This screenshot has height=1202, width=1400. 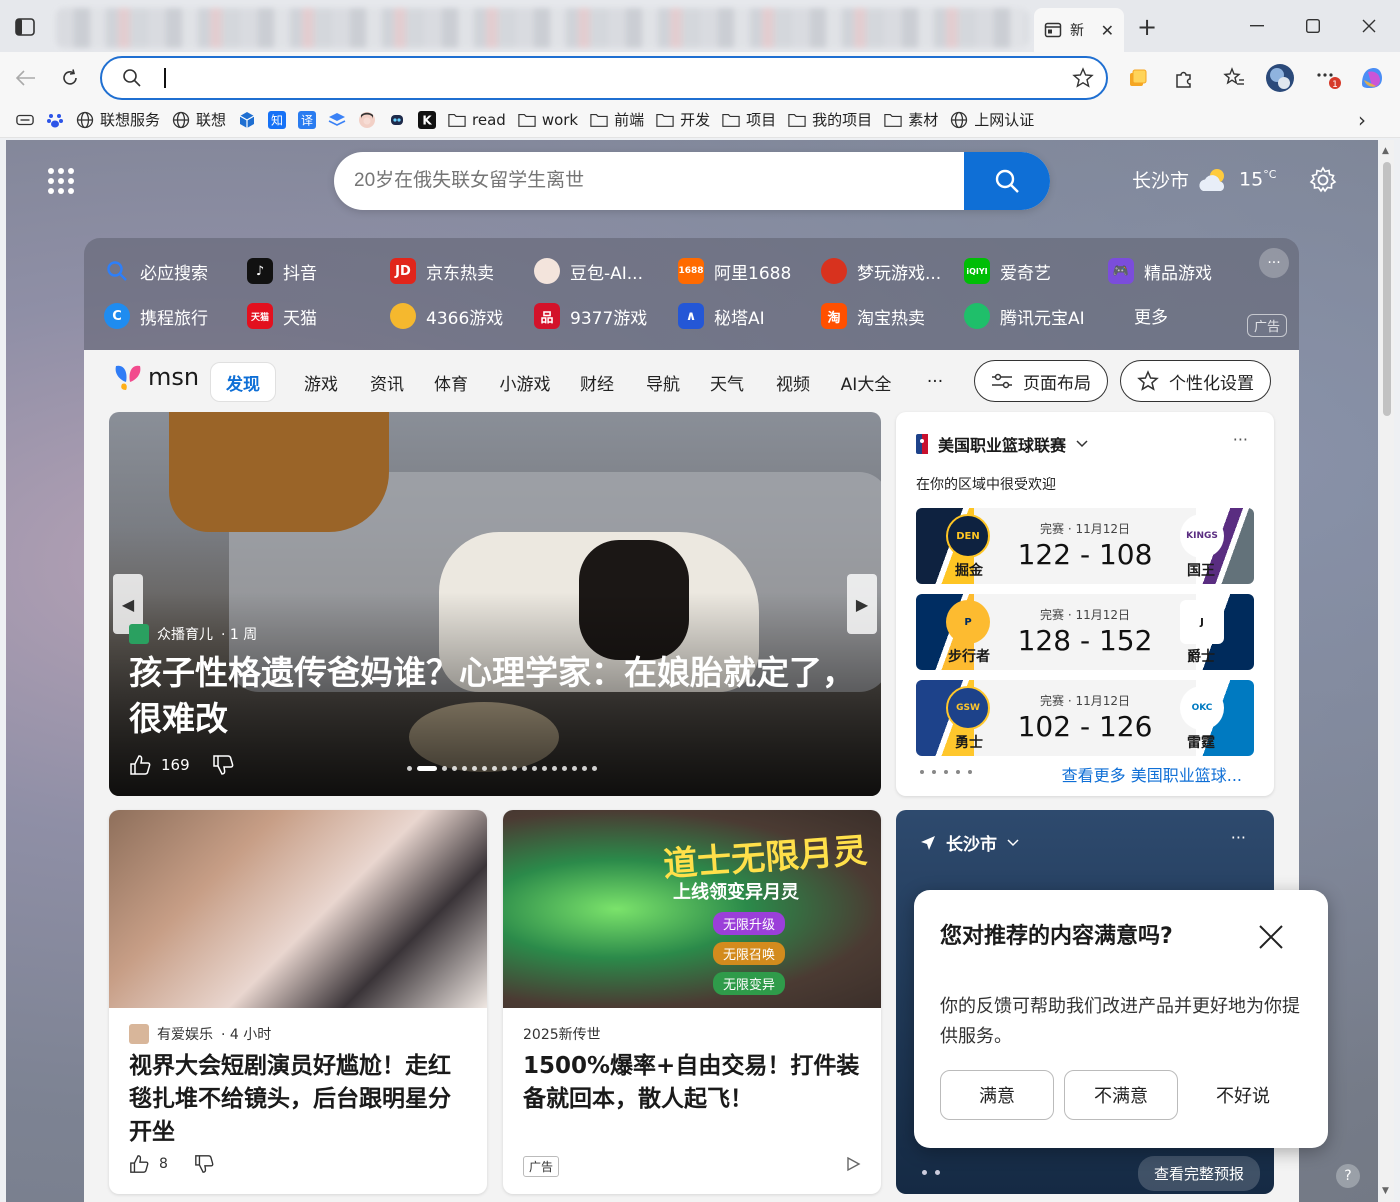 I want to click on tab-actions-icon, so click(x=25, y=27).